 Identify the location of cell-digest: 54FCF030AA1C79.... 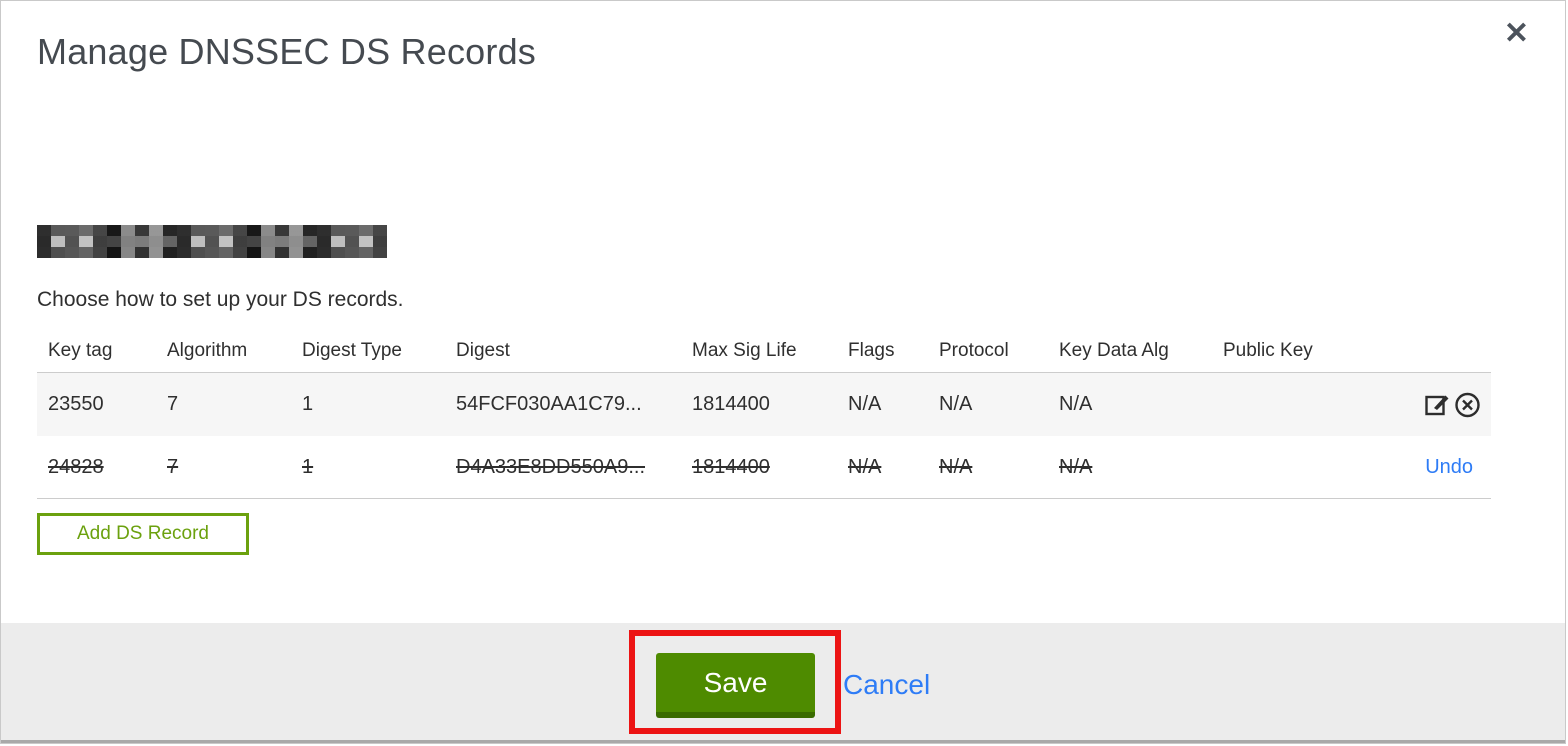
(549, 404).